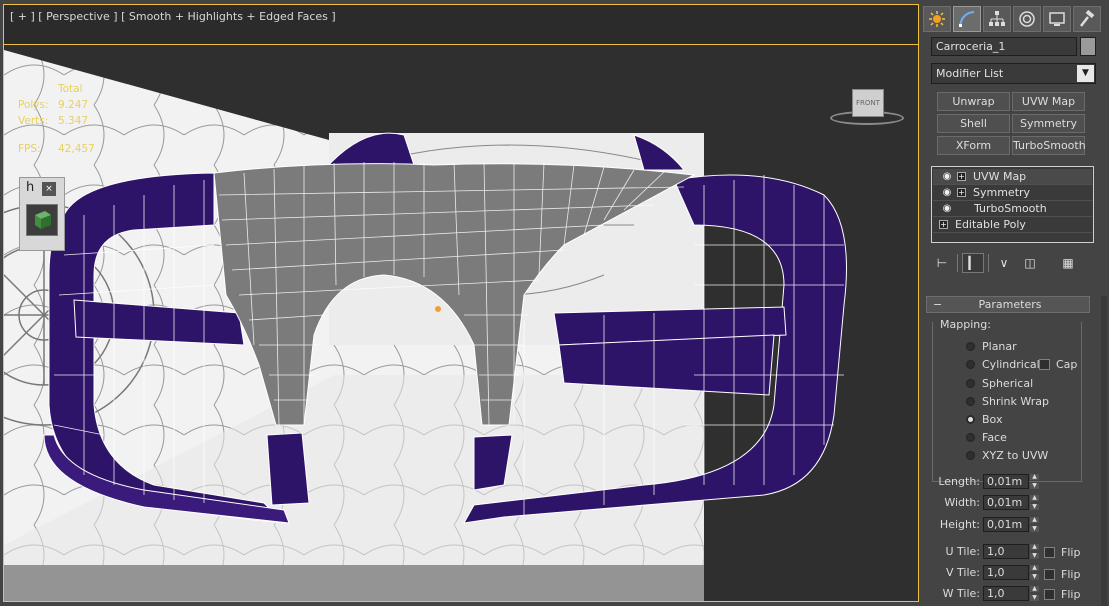  Describe the element at coordinates (992, 419) in the screenshot. I see `radio-label: Box` at that location.